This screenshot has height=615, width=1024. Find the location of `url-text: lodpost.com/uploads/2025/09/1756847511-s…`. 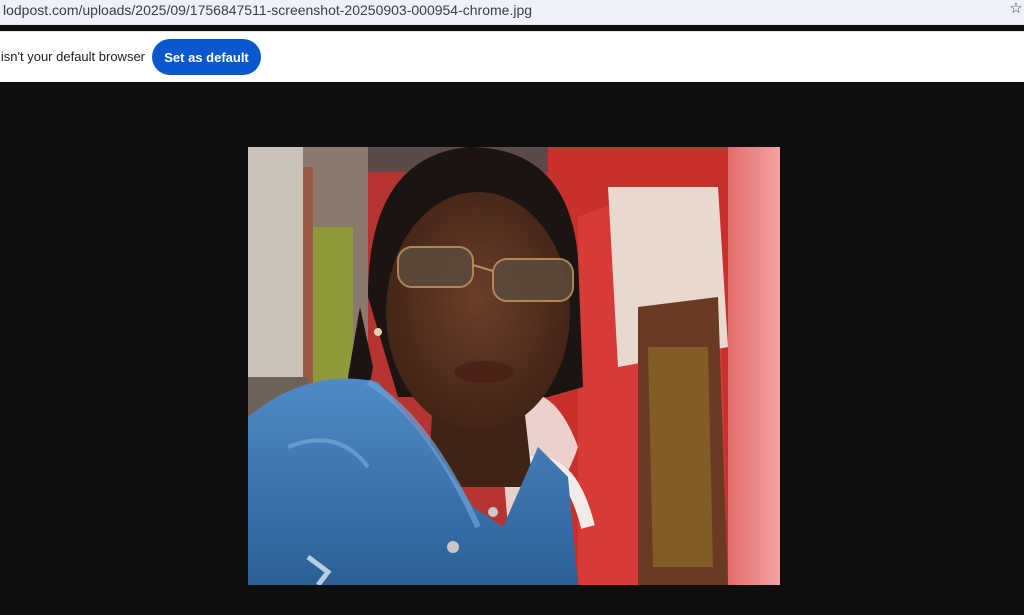

url-text: lodpost.com/uploads/2025/09/1756847511-s… is located at coordinates (267, 10).